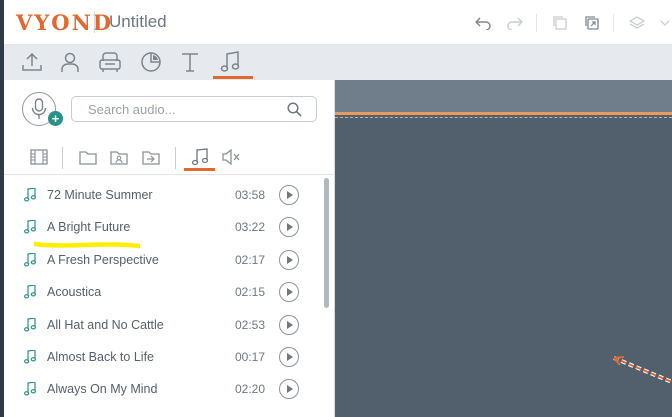 Image resolution: width=672 pixels, height=417 pixels. Describe the element at coordinates (39, 108) in the screenshot. I see `microphone-icon` at that location.